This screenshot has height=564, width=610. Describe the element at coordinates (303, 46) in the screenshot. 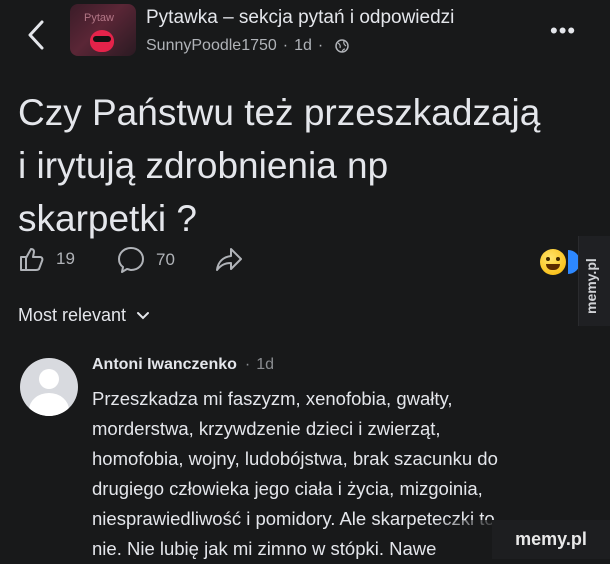

I see `post-time: 1d` at that location.